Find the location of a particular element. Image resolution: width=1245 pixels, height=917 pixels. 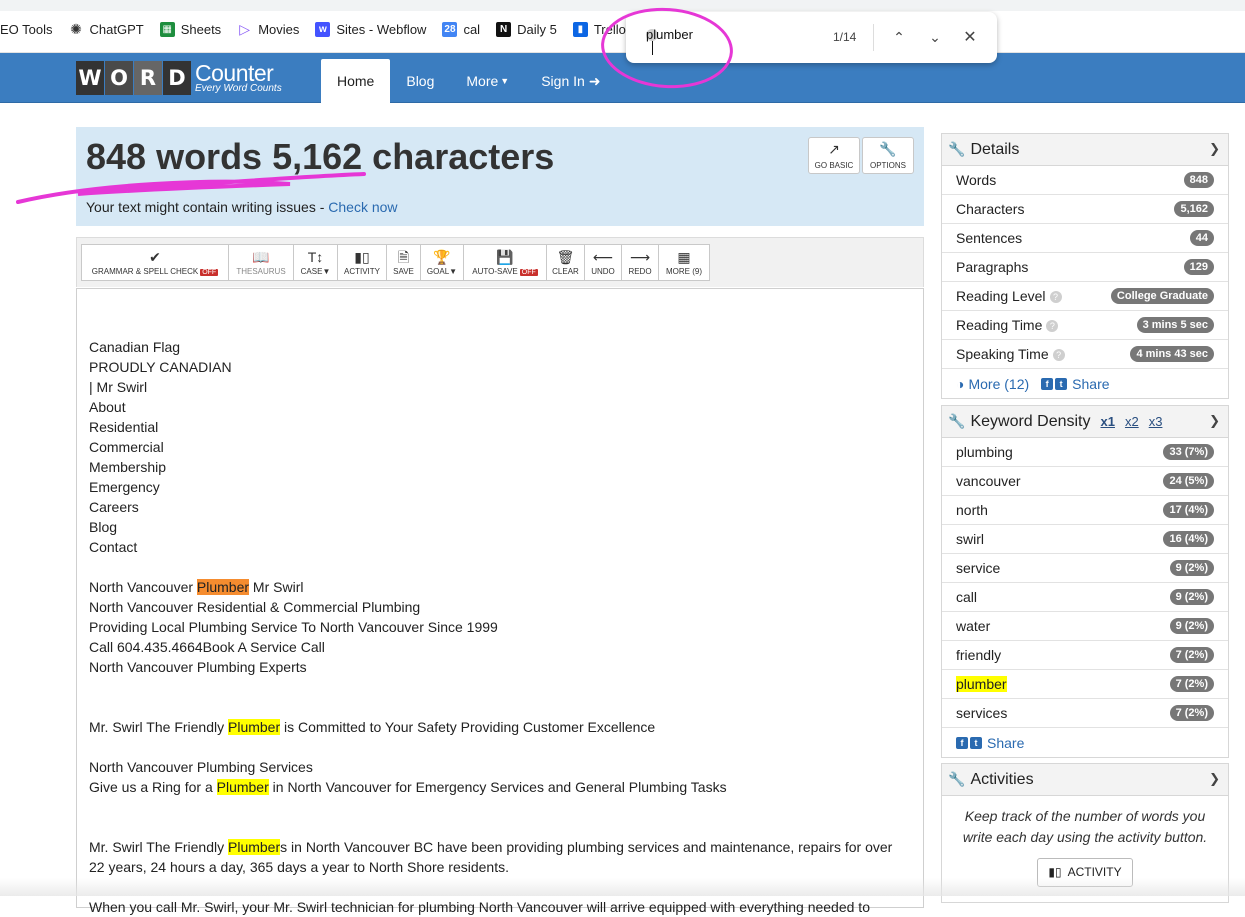

nav-more: More ▼ is located at coordinates (487, 81).